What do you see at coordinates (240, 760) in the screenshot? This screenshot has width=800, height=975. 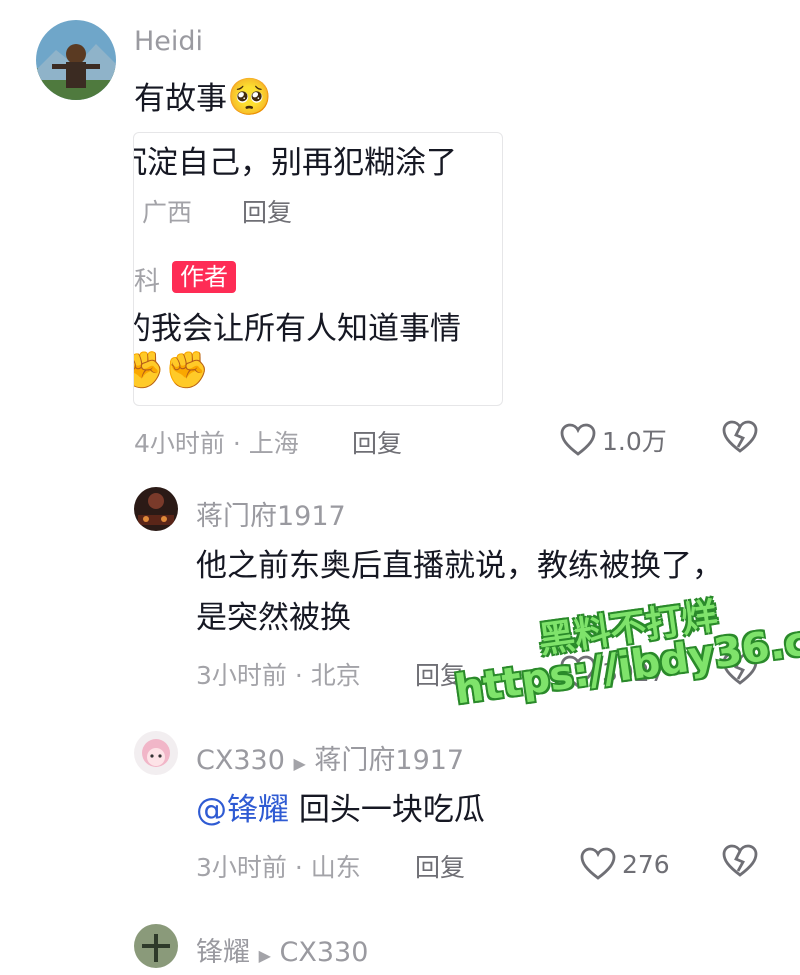 I see `reply-username-link: CX330` at bounding box center [240, 760].